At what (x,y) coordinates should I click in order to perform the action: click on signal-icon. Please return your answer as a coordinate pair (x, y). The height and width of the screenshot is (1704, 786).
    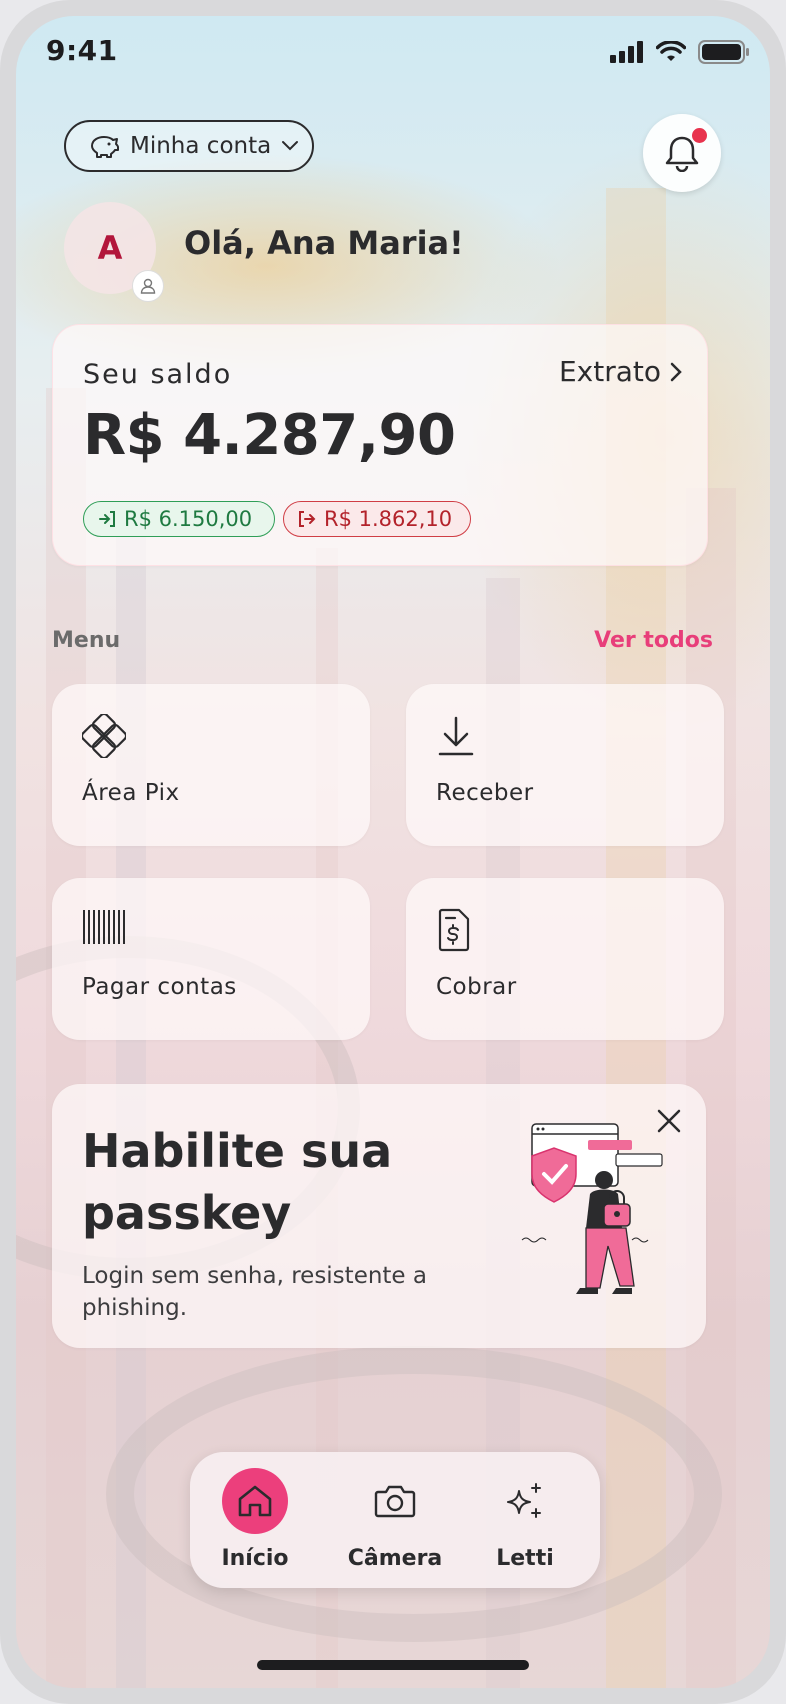
    Looking at the image, I should click on (626, 52).